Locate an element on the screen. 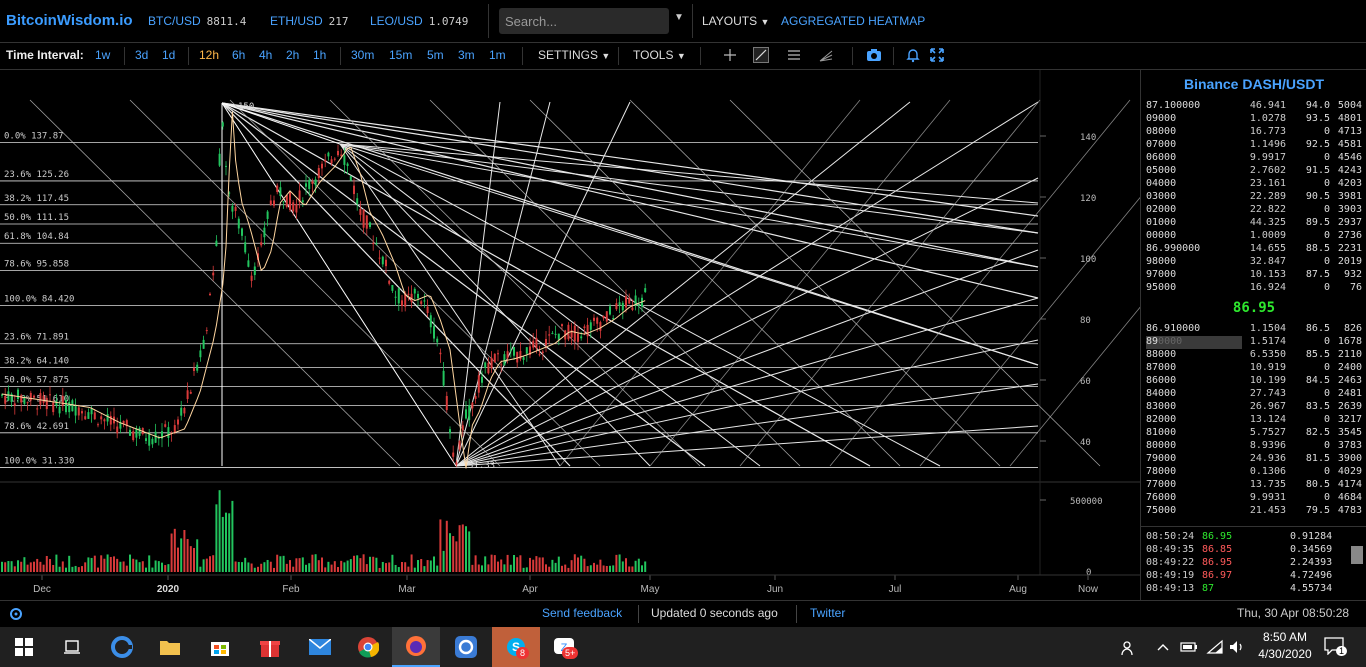 The image size is (1366, 667). chevron-up-icon is located at coordinates (1163, 647).